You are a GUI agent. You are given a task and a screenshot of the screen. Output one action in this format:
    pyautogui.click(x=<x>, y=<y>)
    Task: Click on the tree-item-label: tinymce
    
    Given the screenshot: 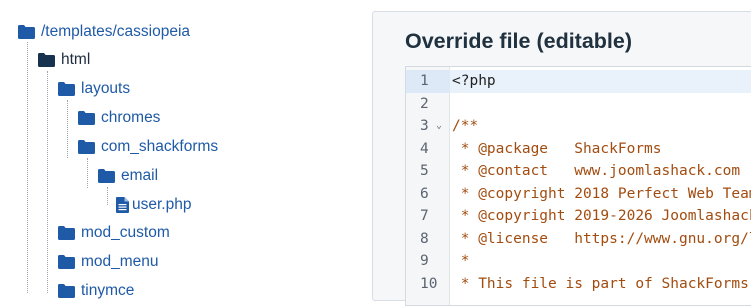 What is the action you would take?
    pyautogui.click(x=108, y=290)
    